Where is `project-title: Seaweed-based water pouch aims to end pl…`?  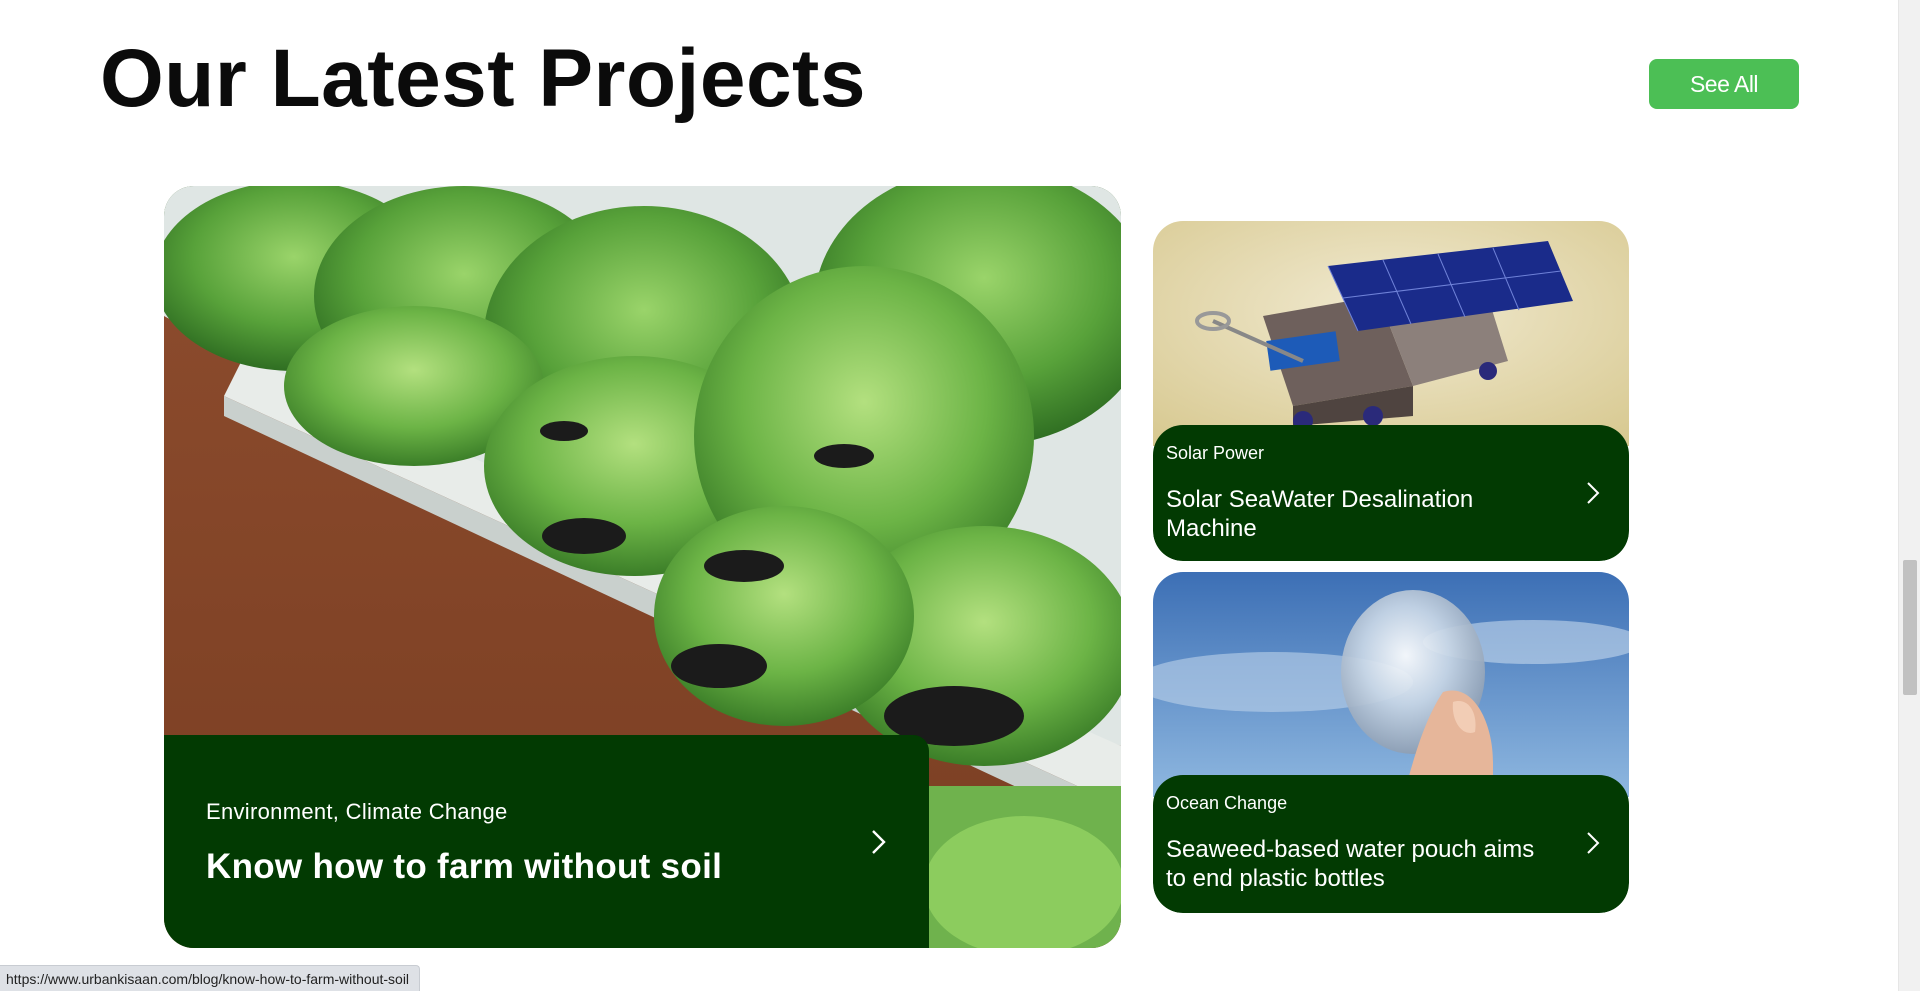 project-title: Seaweed-based water pouch aims to end pl… is located at coordinates (1361, 864).